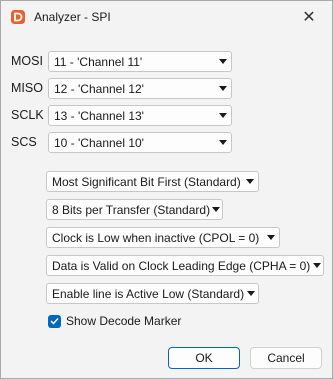 The width and height of the screenshot is (333, 379). Describe the element at coordinates (99, 115) in the screenshot. I see `sclk-channel-value: 13 - 'Channel 13'` at that location.